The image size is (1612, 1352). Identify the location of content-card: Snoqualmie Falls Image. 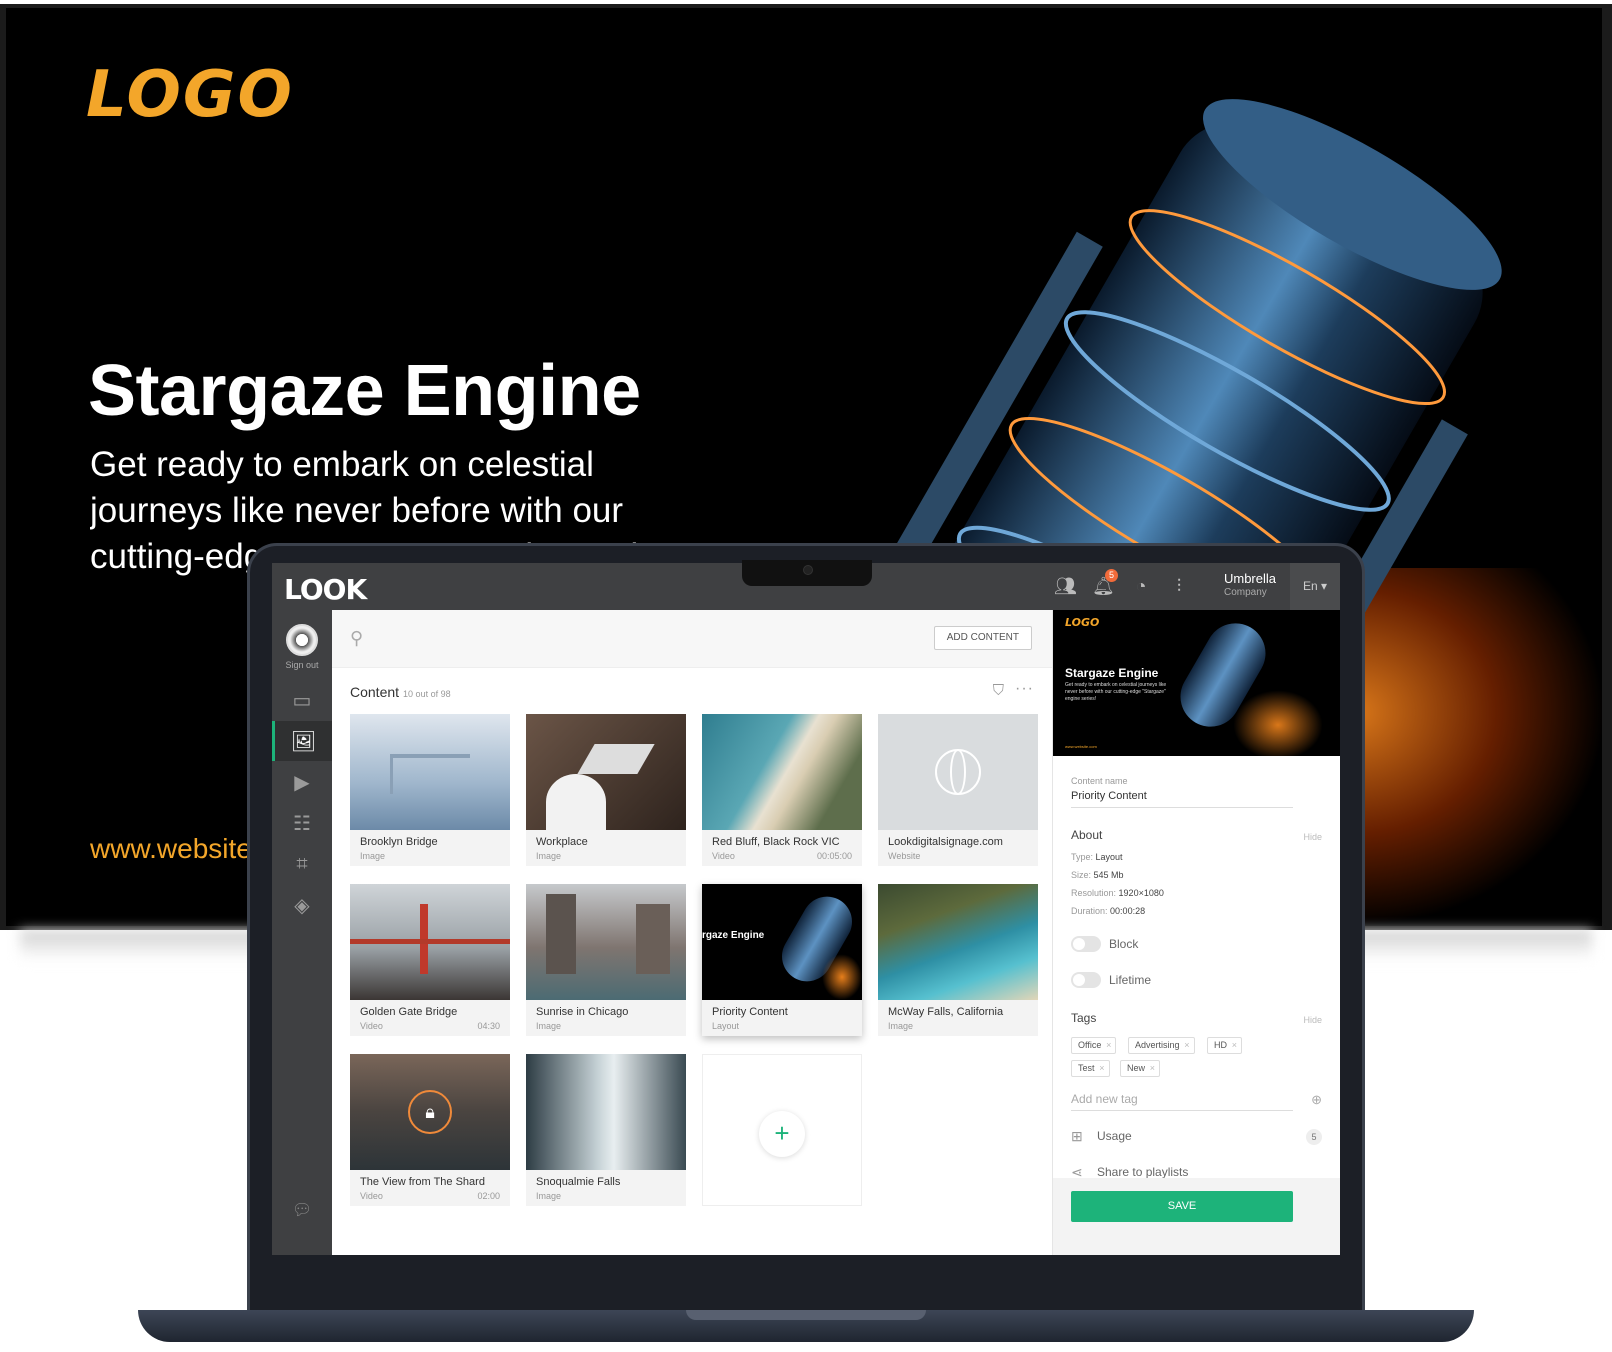
(606, 1130).